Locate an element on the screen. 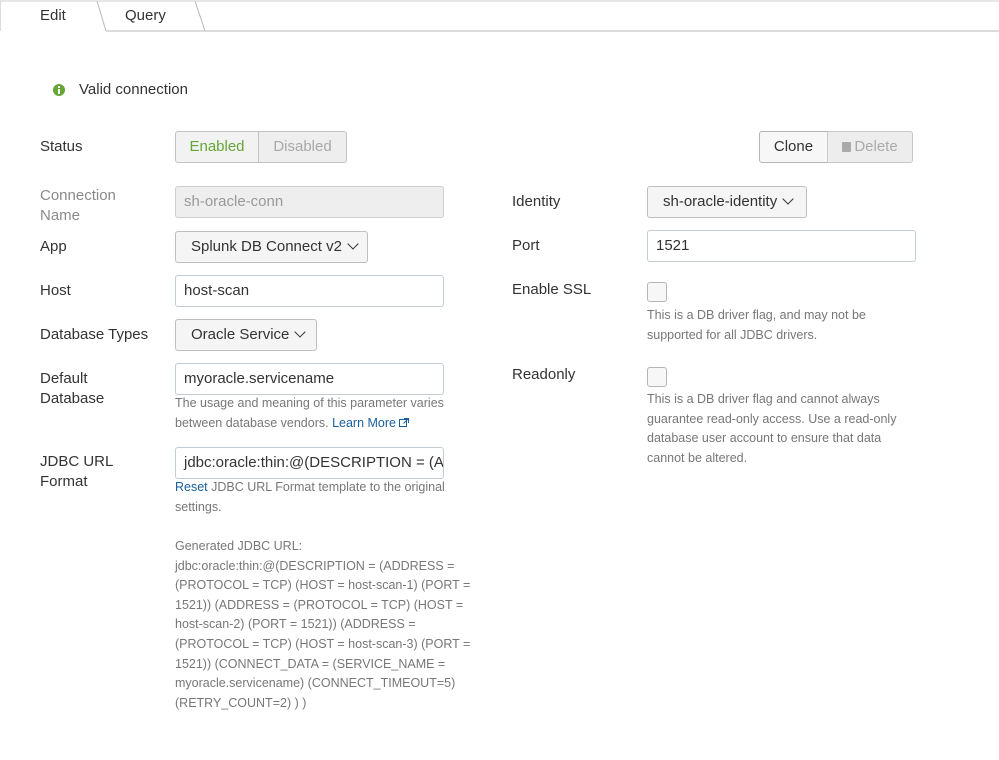  generated-url-line: (RETRY_COUNT=2) ) ) is located at coordinates (241, 702).